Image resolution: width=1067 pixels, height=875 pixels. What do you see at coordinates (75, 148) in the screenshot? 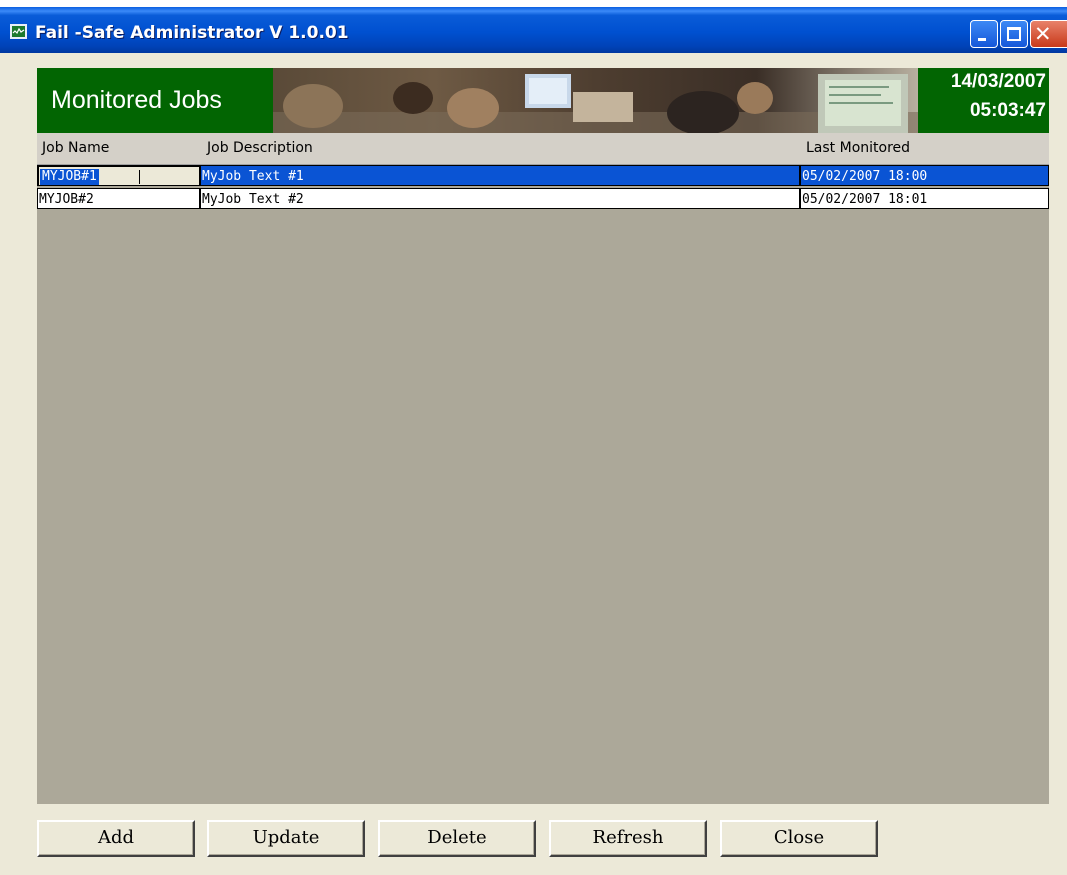
I see `column-header-job-name: Job Name` at bounding box center [75, 148].